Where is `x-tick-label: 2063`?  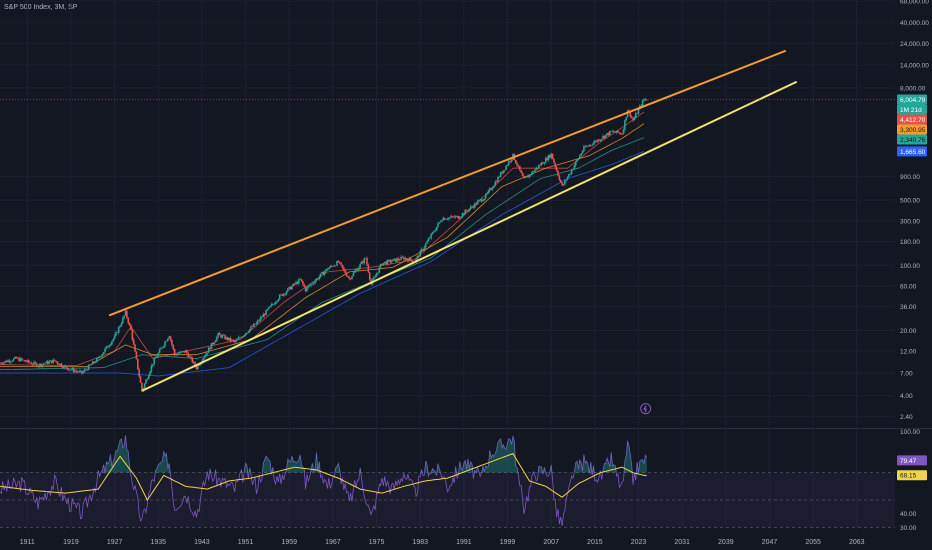
x-tick-label: 2063 is located at coordinates (857, 542).